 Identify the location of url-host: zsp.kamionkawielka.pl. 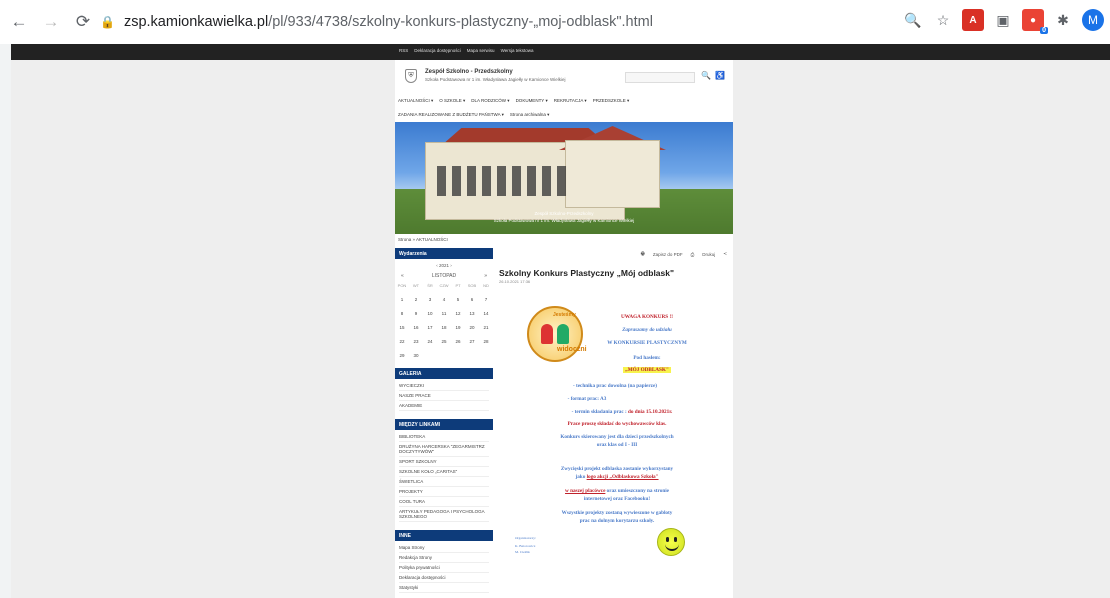
(196, 22).